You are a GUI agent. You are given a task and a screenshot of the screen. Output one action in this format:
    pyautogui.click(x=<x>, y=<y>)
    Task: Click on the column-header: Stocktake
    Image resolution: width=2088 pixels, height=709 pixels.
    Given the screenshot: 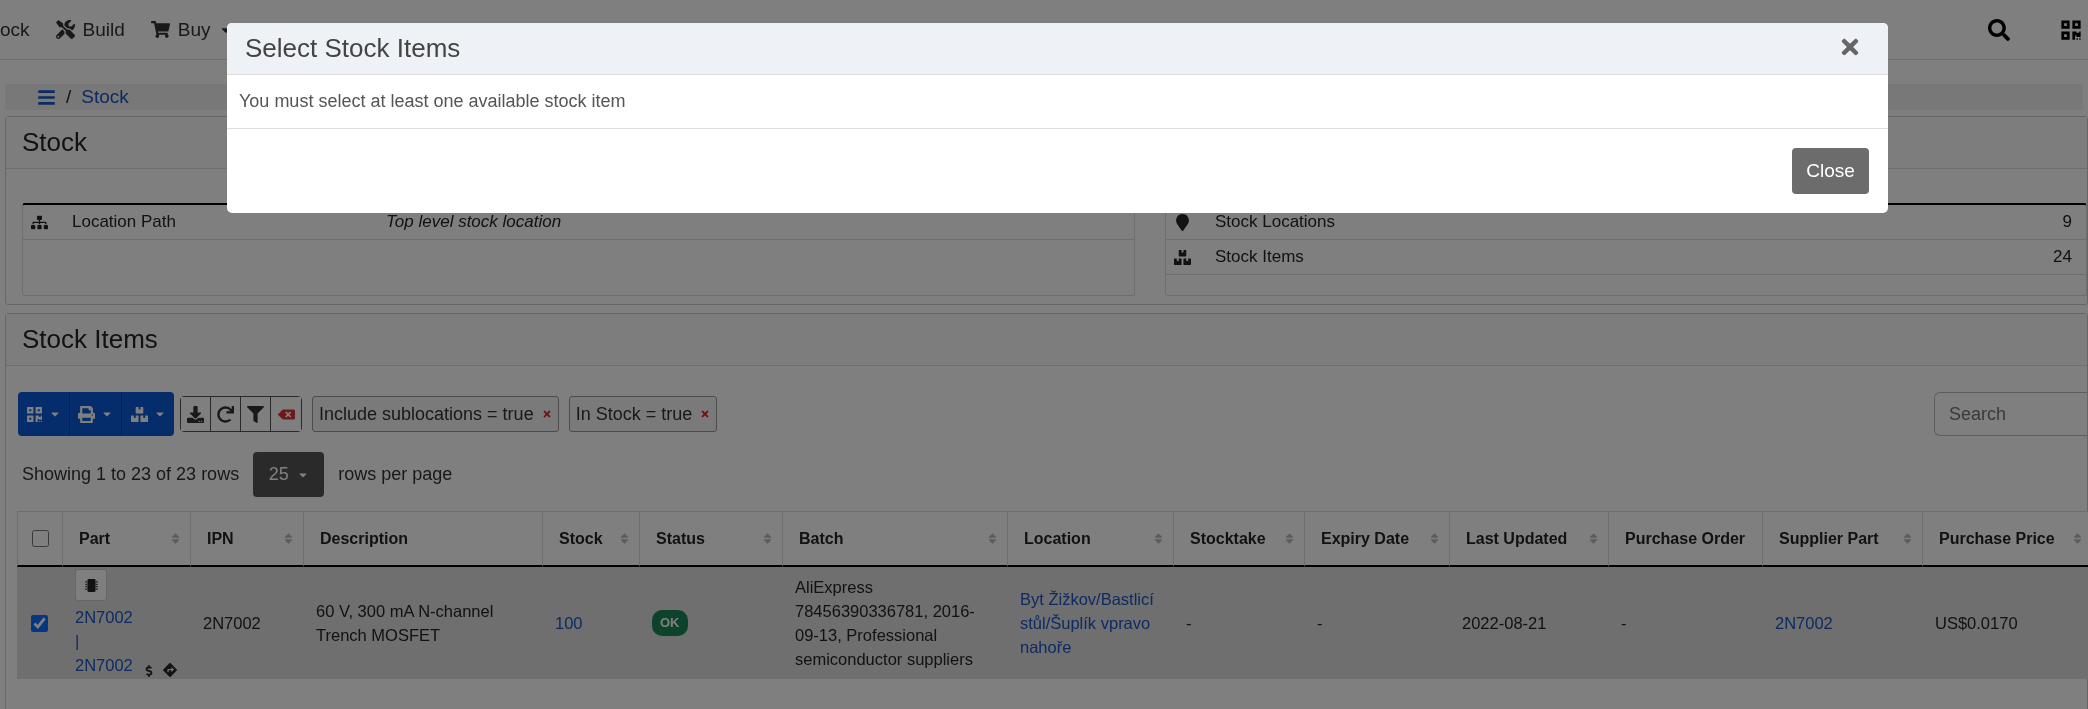 What is the action you would take?
    pyautogui.click(x=1239, y=539)
    